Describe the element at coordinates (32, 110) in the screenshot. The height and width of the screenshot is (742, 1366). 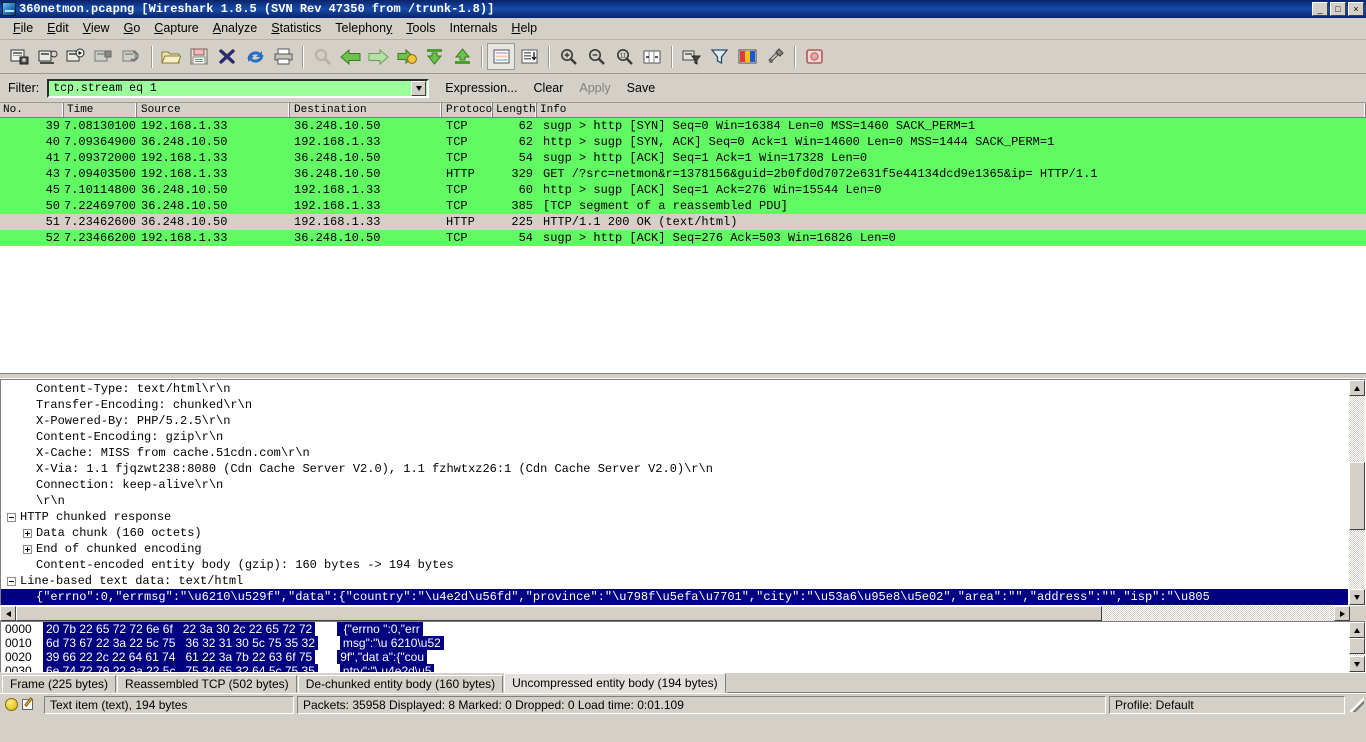
I see `column-header-no: No.` at that location.